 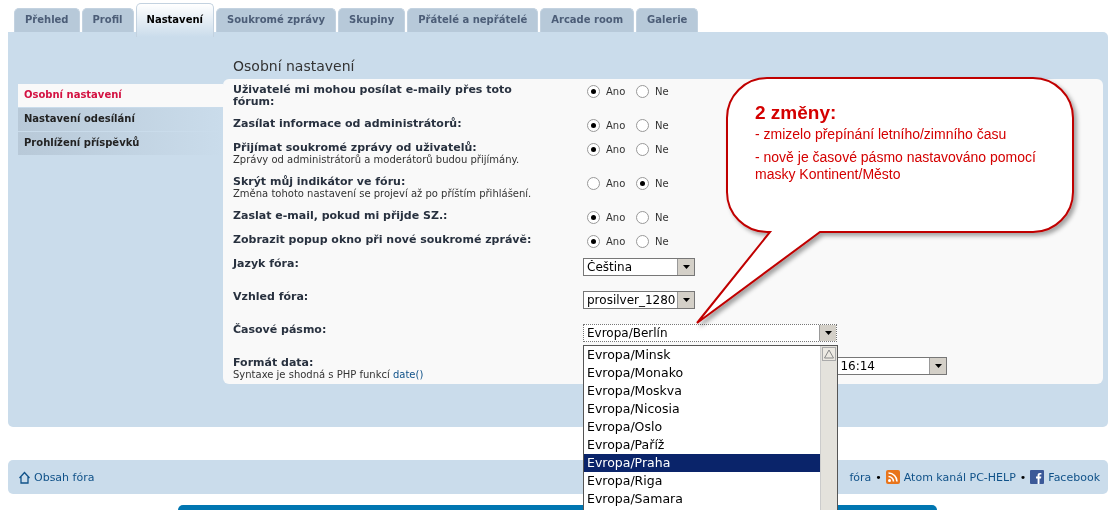 I want to click on tab: Soukromé zprávy, so click(x=275, y=20).